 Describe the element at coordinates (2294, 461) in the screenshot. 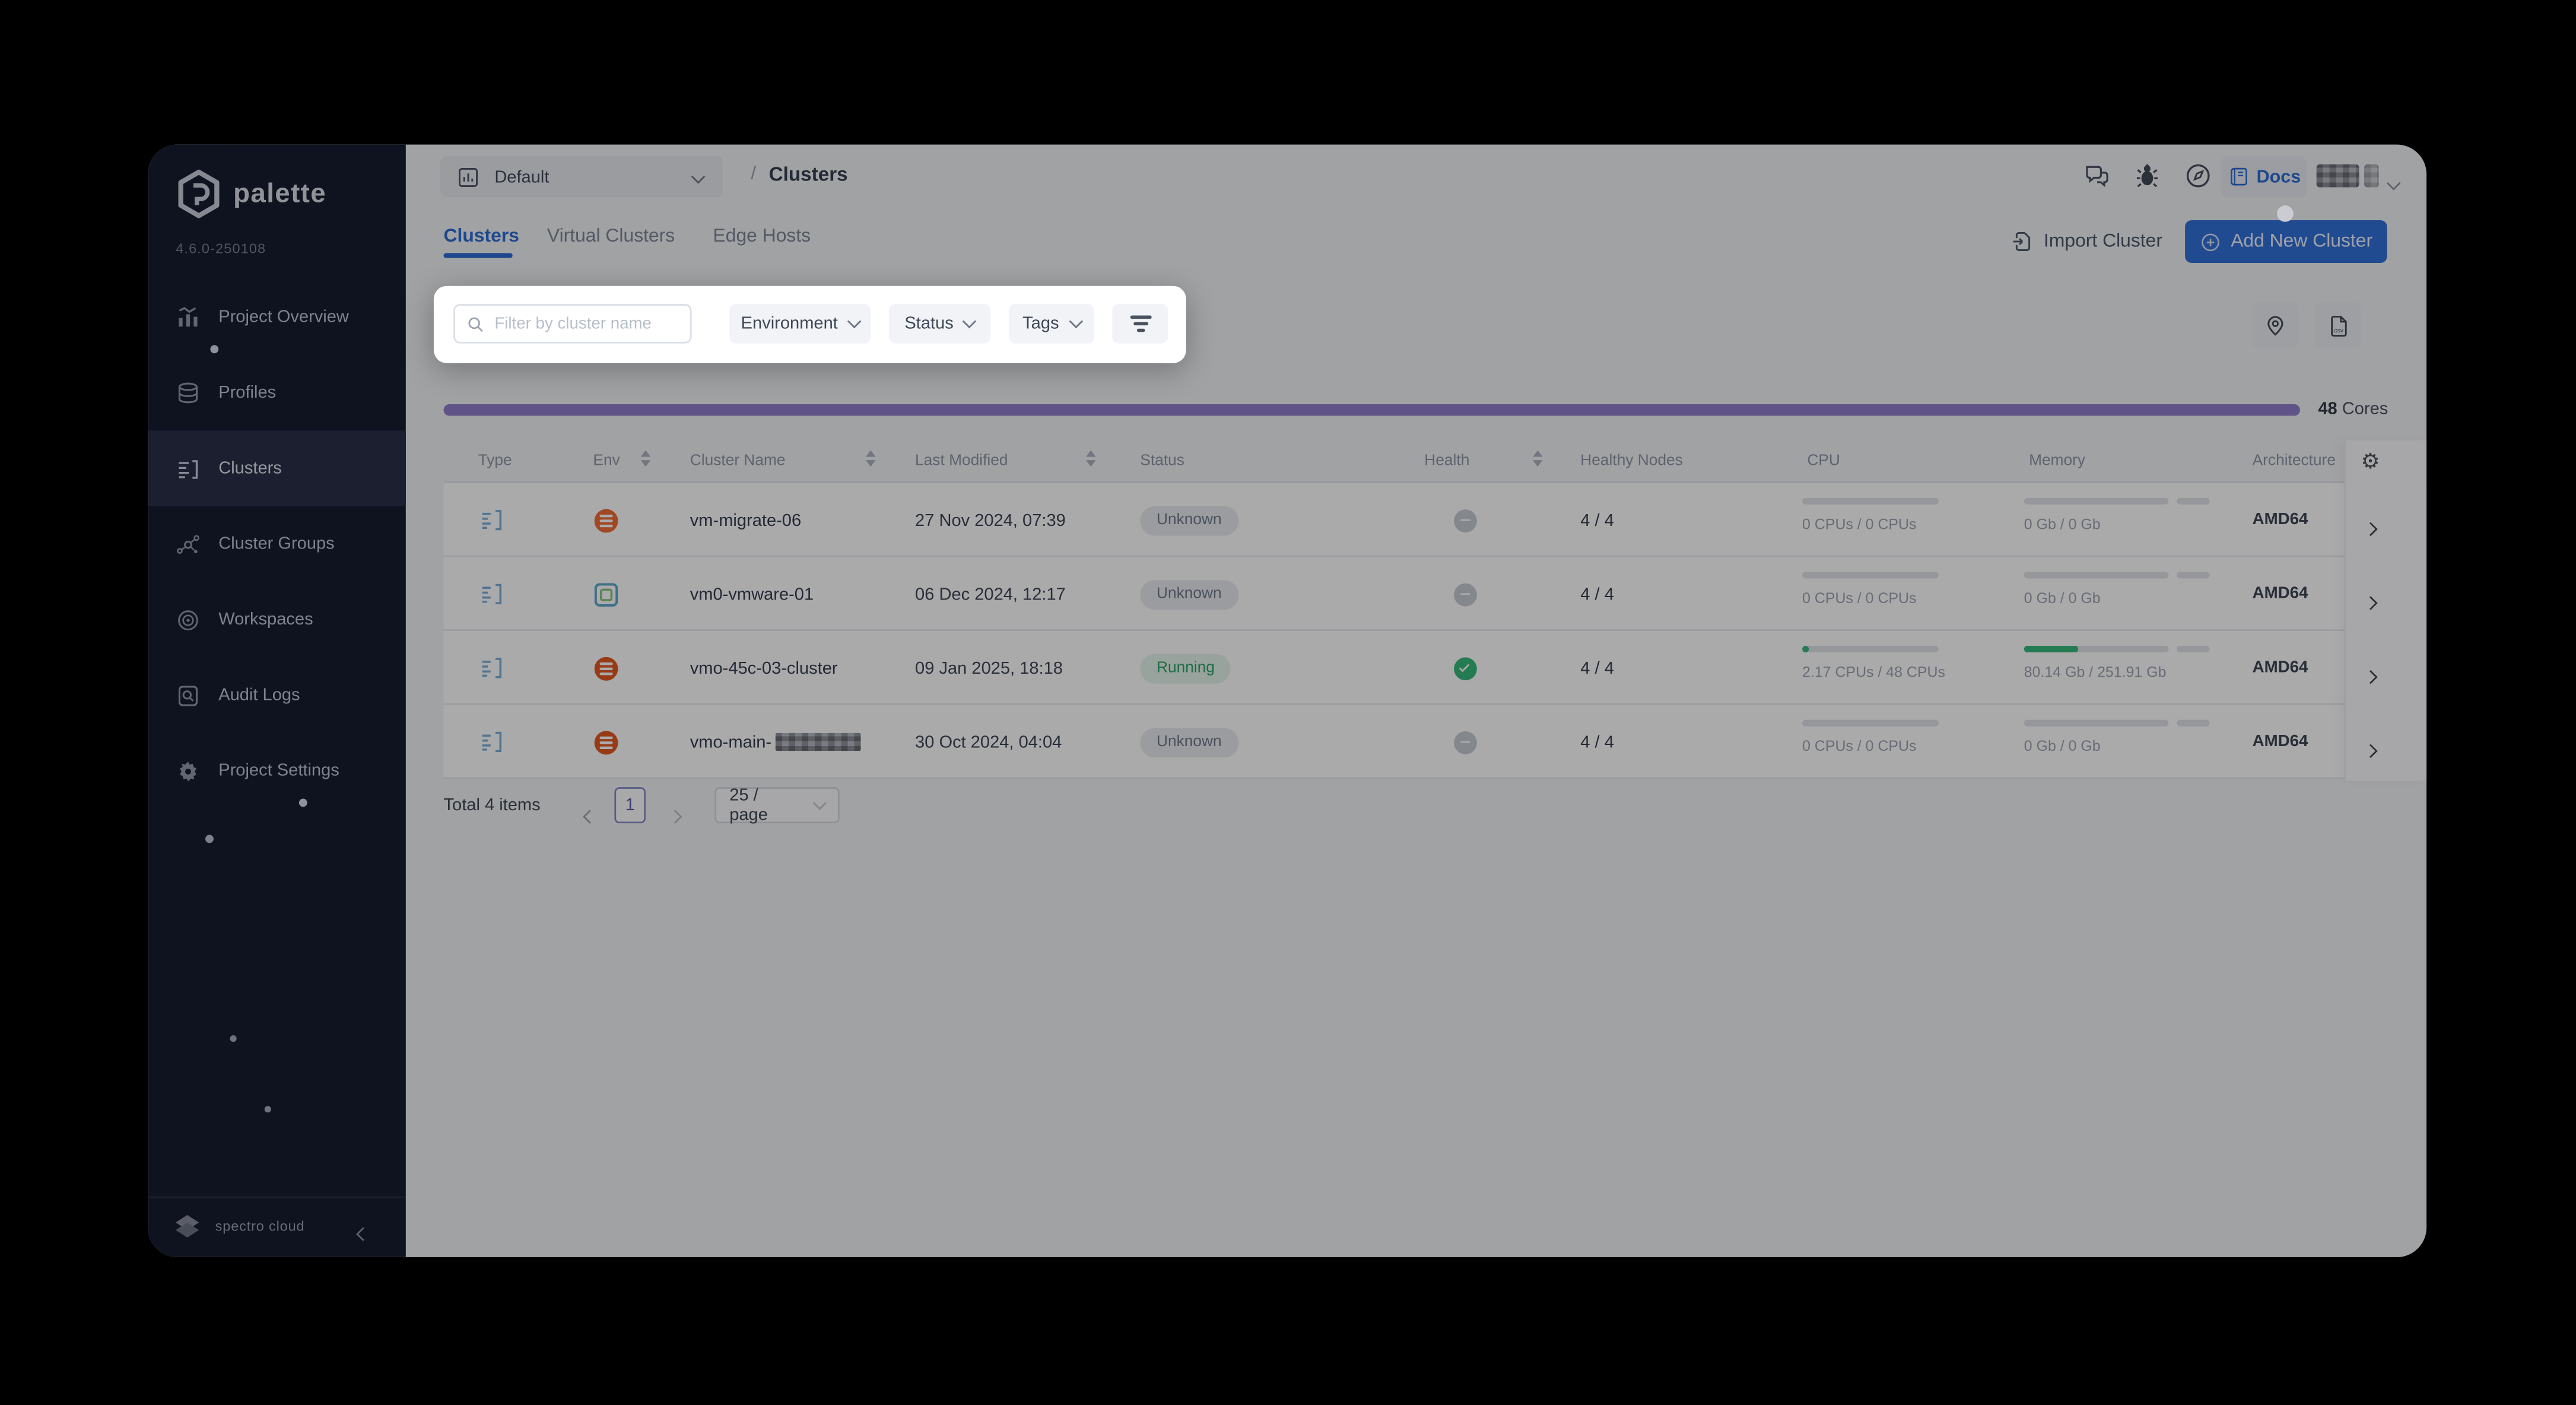

I see `col-architecture: Architecture` at that location.